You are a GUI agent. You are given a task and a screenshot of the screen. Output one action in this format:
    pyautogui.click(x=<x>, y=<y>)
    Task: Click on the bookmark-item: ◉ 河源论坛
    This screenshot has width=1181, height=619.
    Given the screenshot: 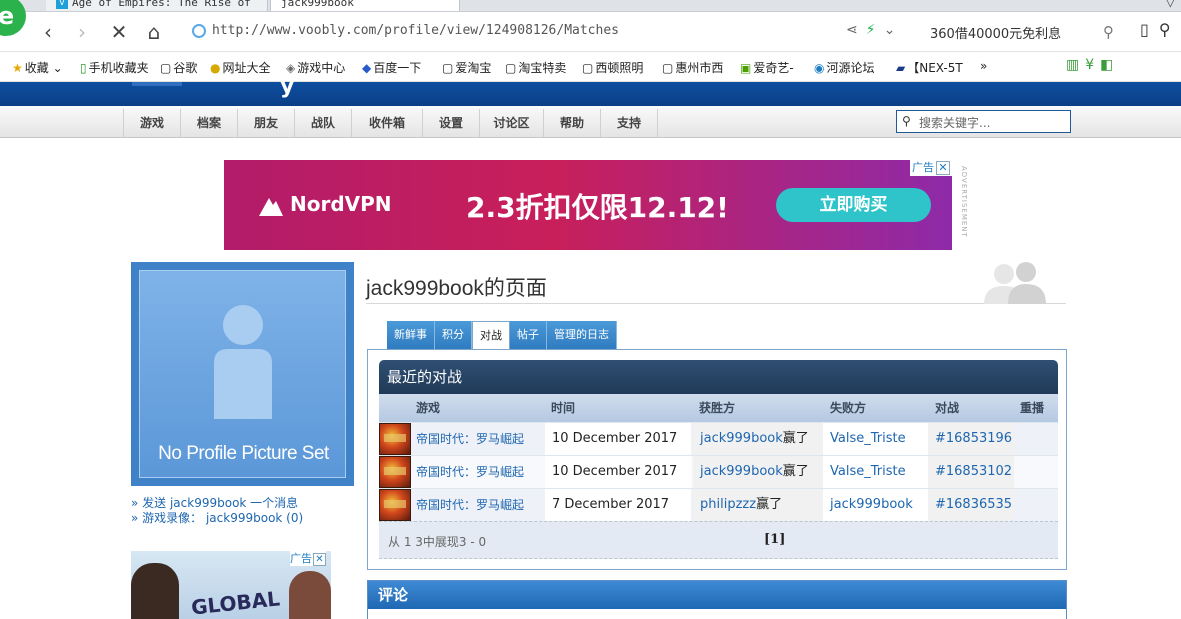 What is the action you would take?
    pyautogui.click(x=844, y=67)
    